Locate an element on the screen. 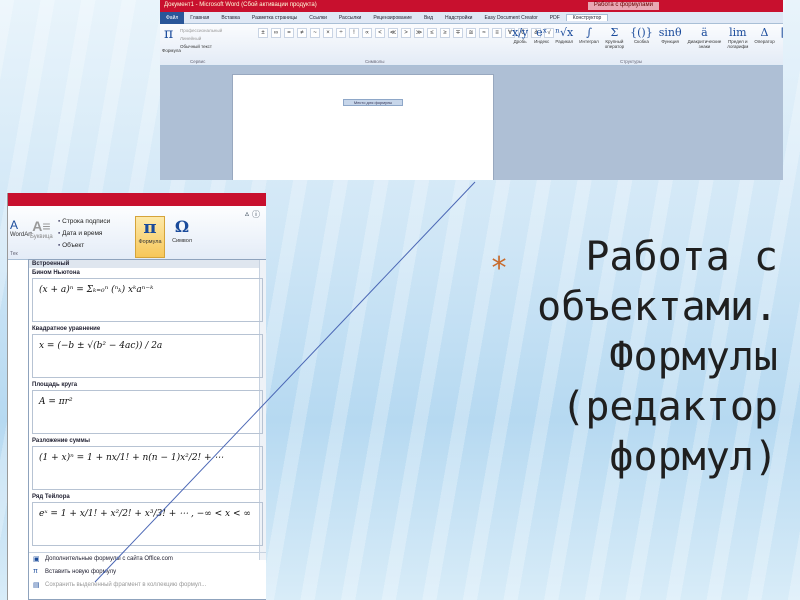 The width and height of the screenshot is (800, 600). structure-label: Индекс is located at coordinates (542, 41).